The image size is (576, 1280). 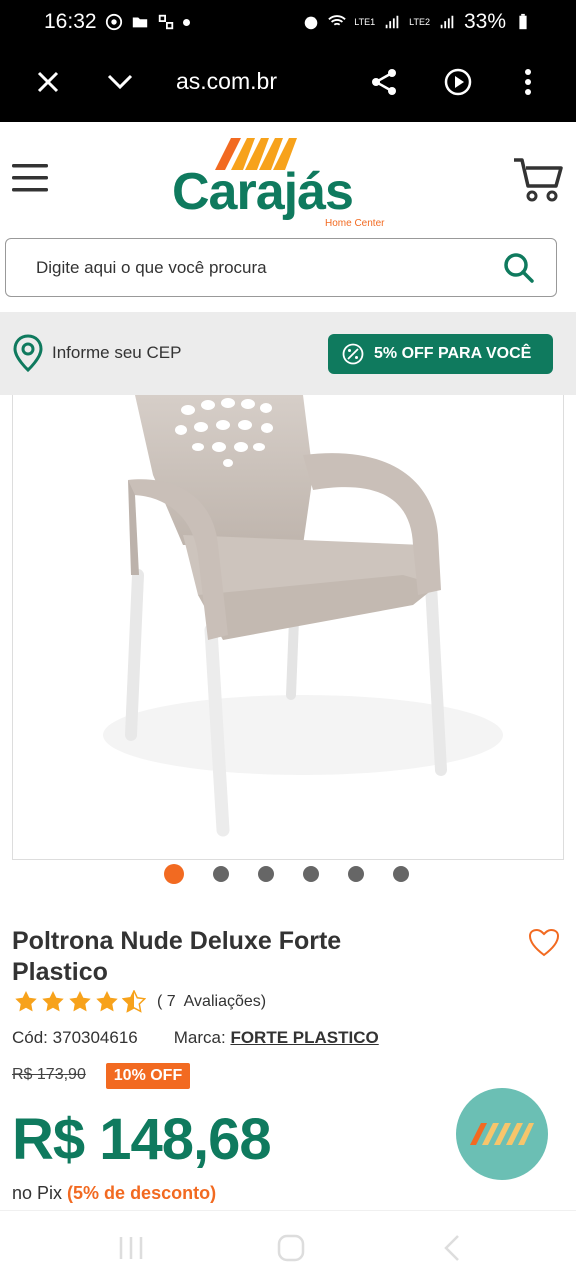 What do you see at coordinates (484, 21) in the screenshot?
I see `battery-percent: 33%` at bounding box center [484, 21].